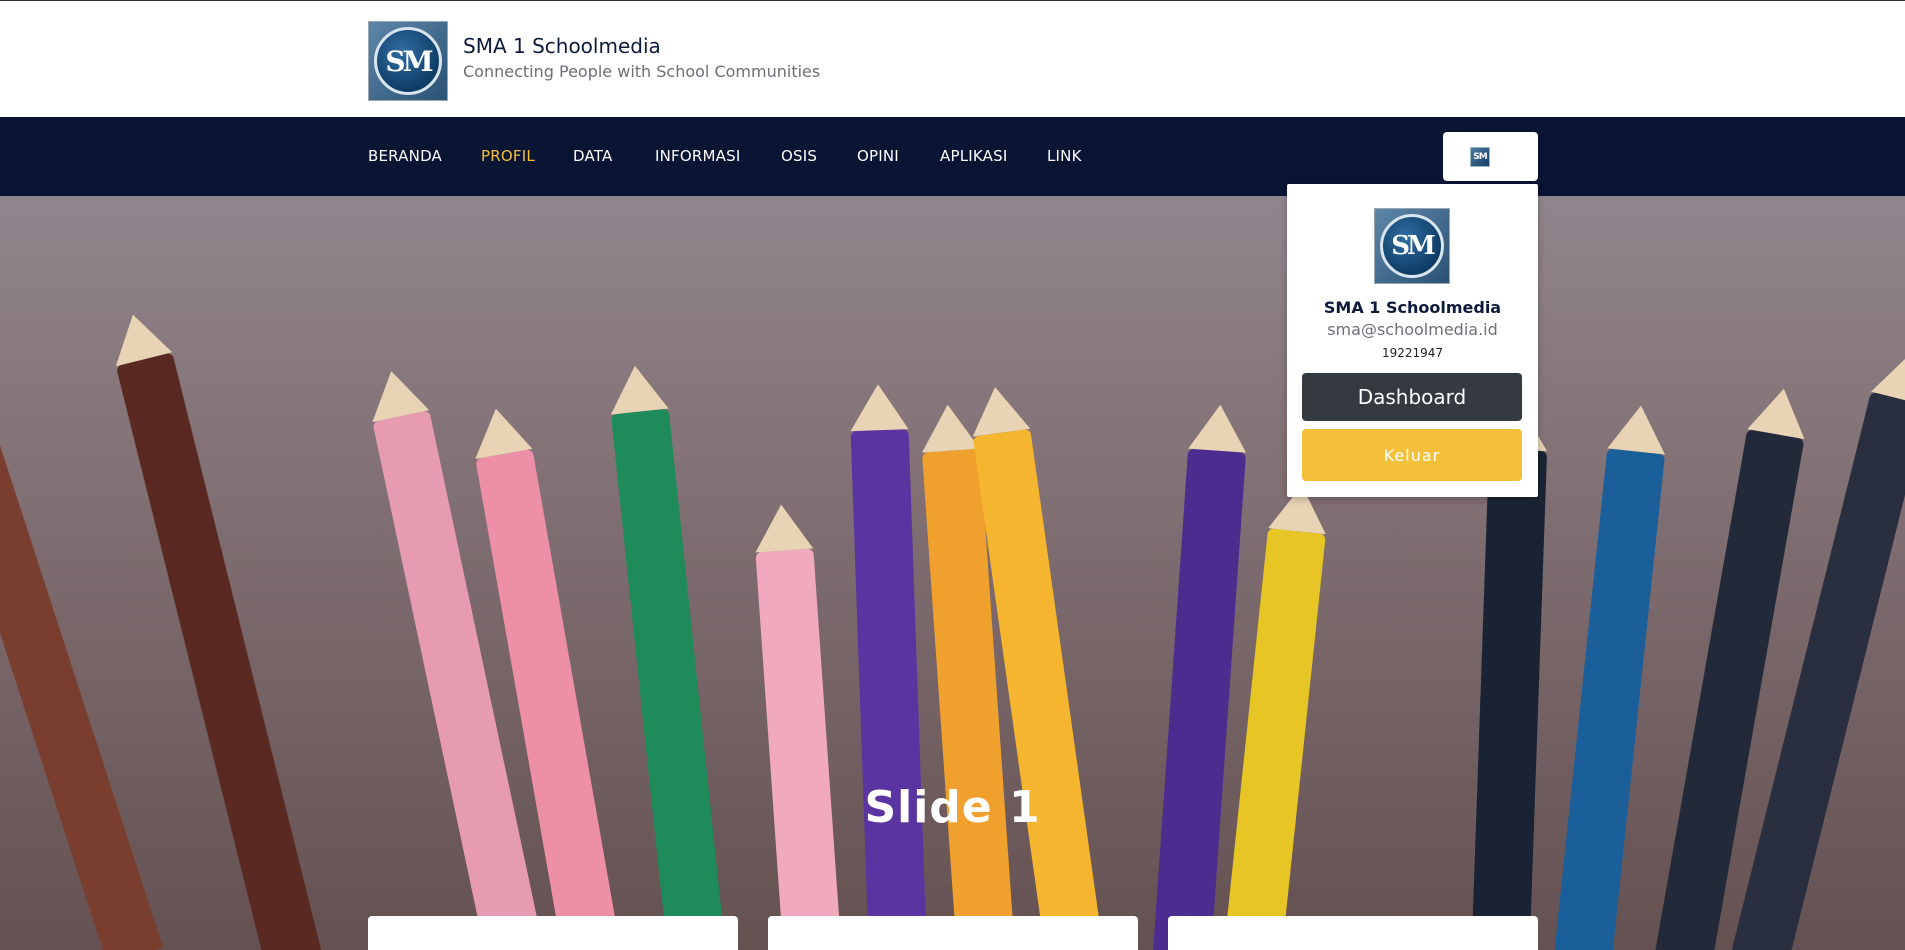 Image resolution: width=1905 pixels, height=950 pixels. I want to click on nav-item-data: DATA, so click(592, 156).